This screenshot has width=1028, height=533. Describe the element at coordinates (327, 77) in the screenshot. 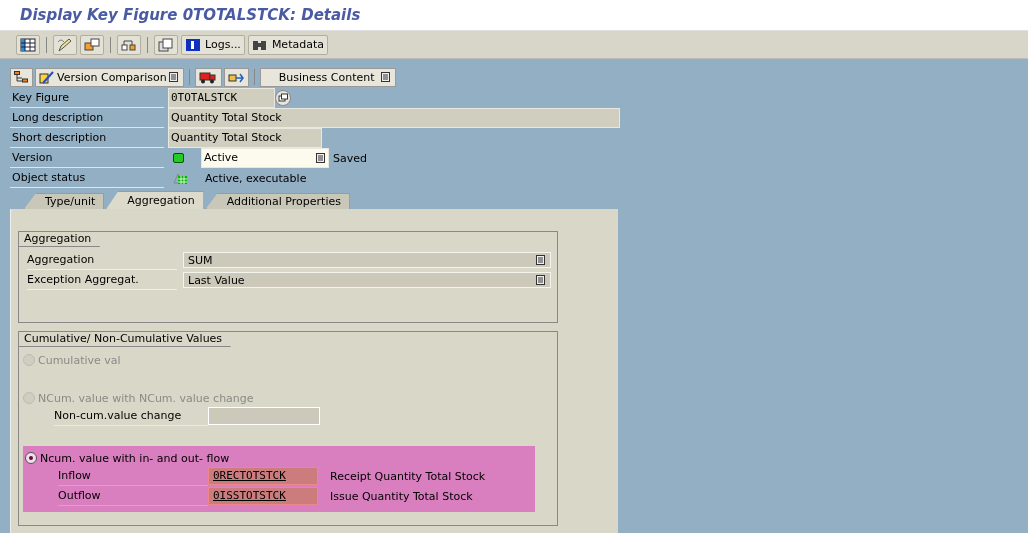

I see `business-content-button: Business Content` at that location.